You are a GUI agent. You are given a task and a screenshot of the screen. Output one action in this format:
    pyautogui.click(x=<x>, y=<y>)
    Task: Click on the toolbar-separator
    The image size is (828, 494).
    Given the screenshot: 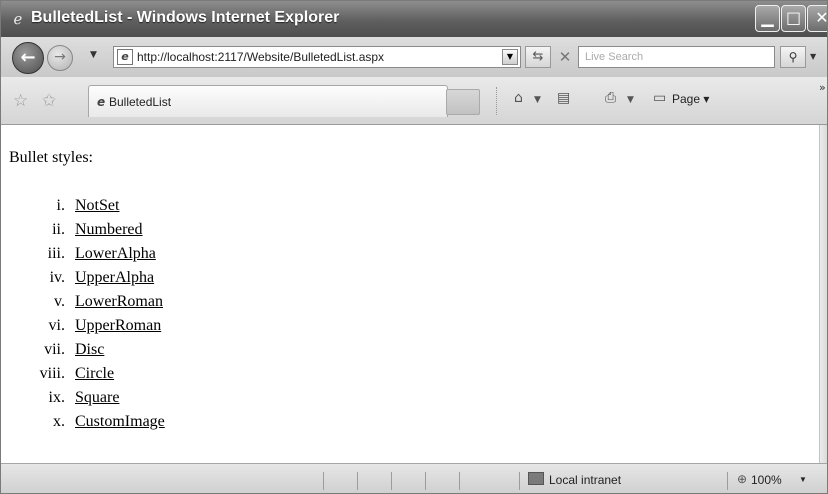 What is the action you would take?
    pyautogui.click(x=498, y=101)
    